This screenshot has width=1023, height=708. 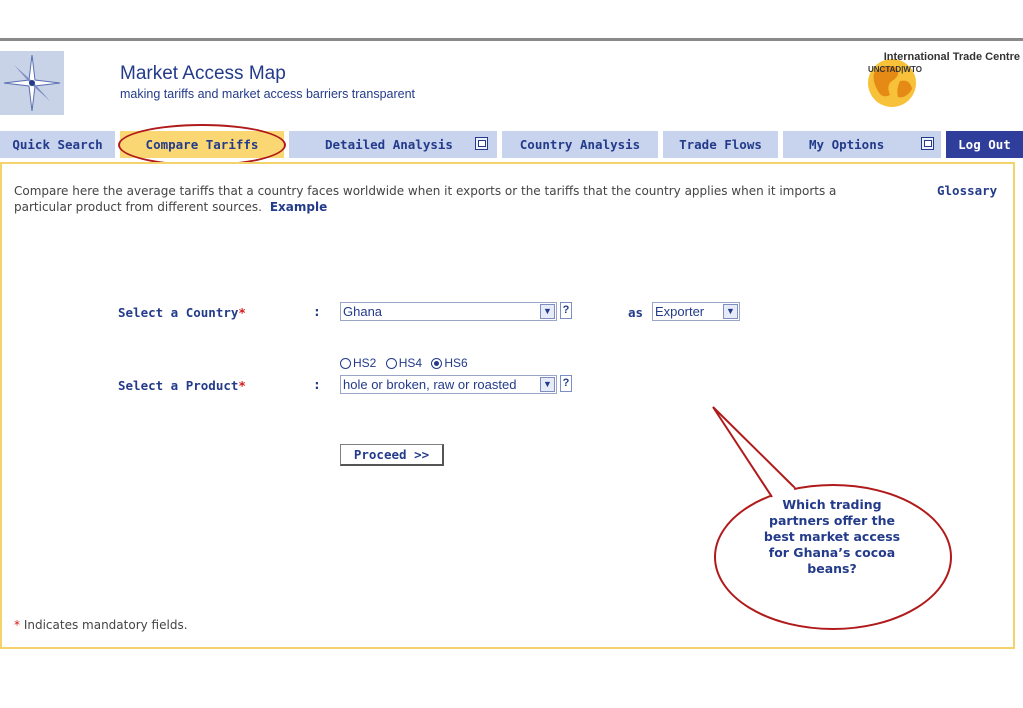 What do you see at coordinates (363, 311) in the screenshot?
I see `country-select-value: Ghana` at bounding box center [363, 311].